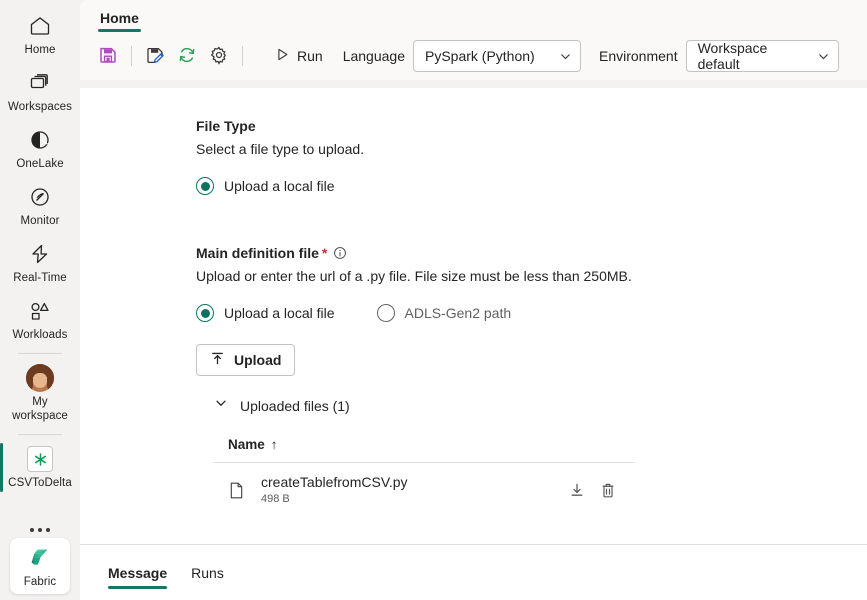 This screenshot has height=600, width=867. I want to click on file-type-title: File Type, so click(226, 126).